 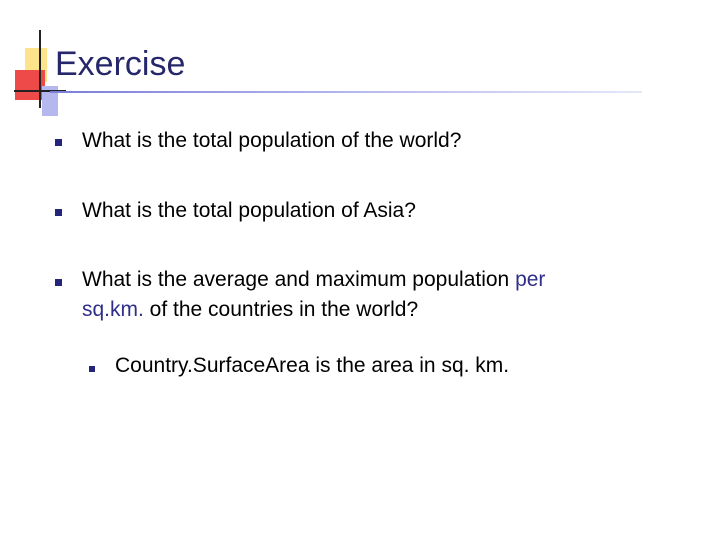 I want to click on title-underline, so click(x=346, y=92).